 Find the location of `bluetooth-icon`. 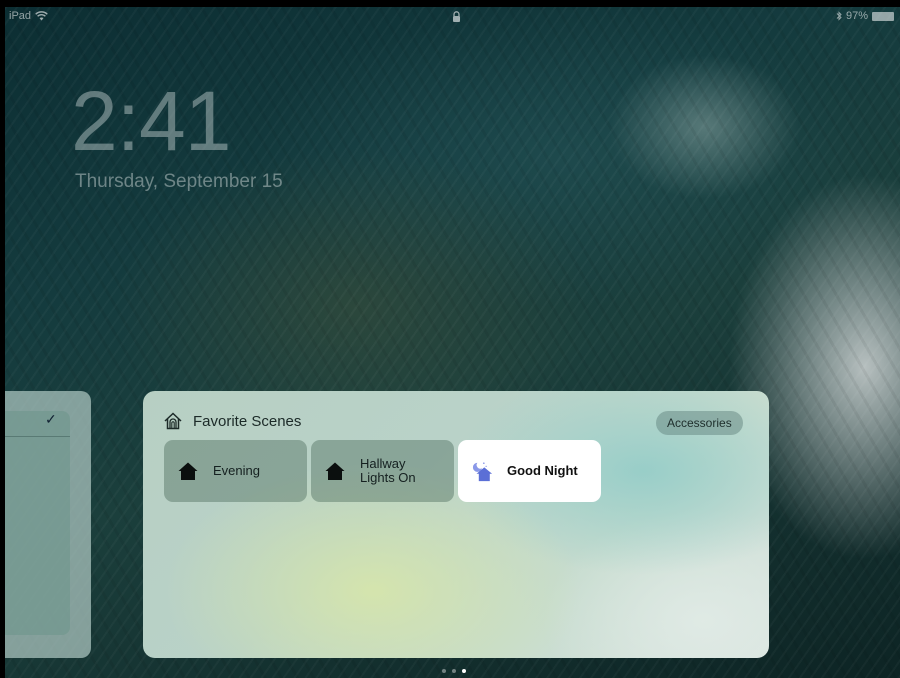

bluetooth-icon is located at coordinates (839, 16).